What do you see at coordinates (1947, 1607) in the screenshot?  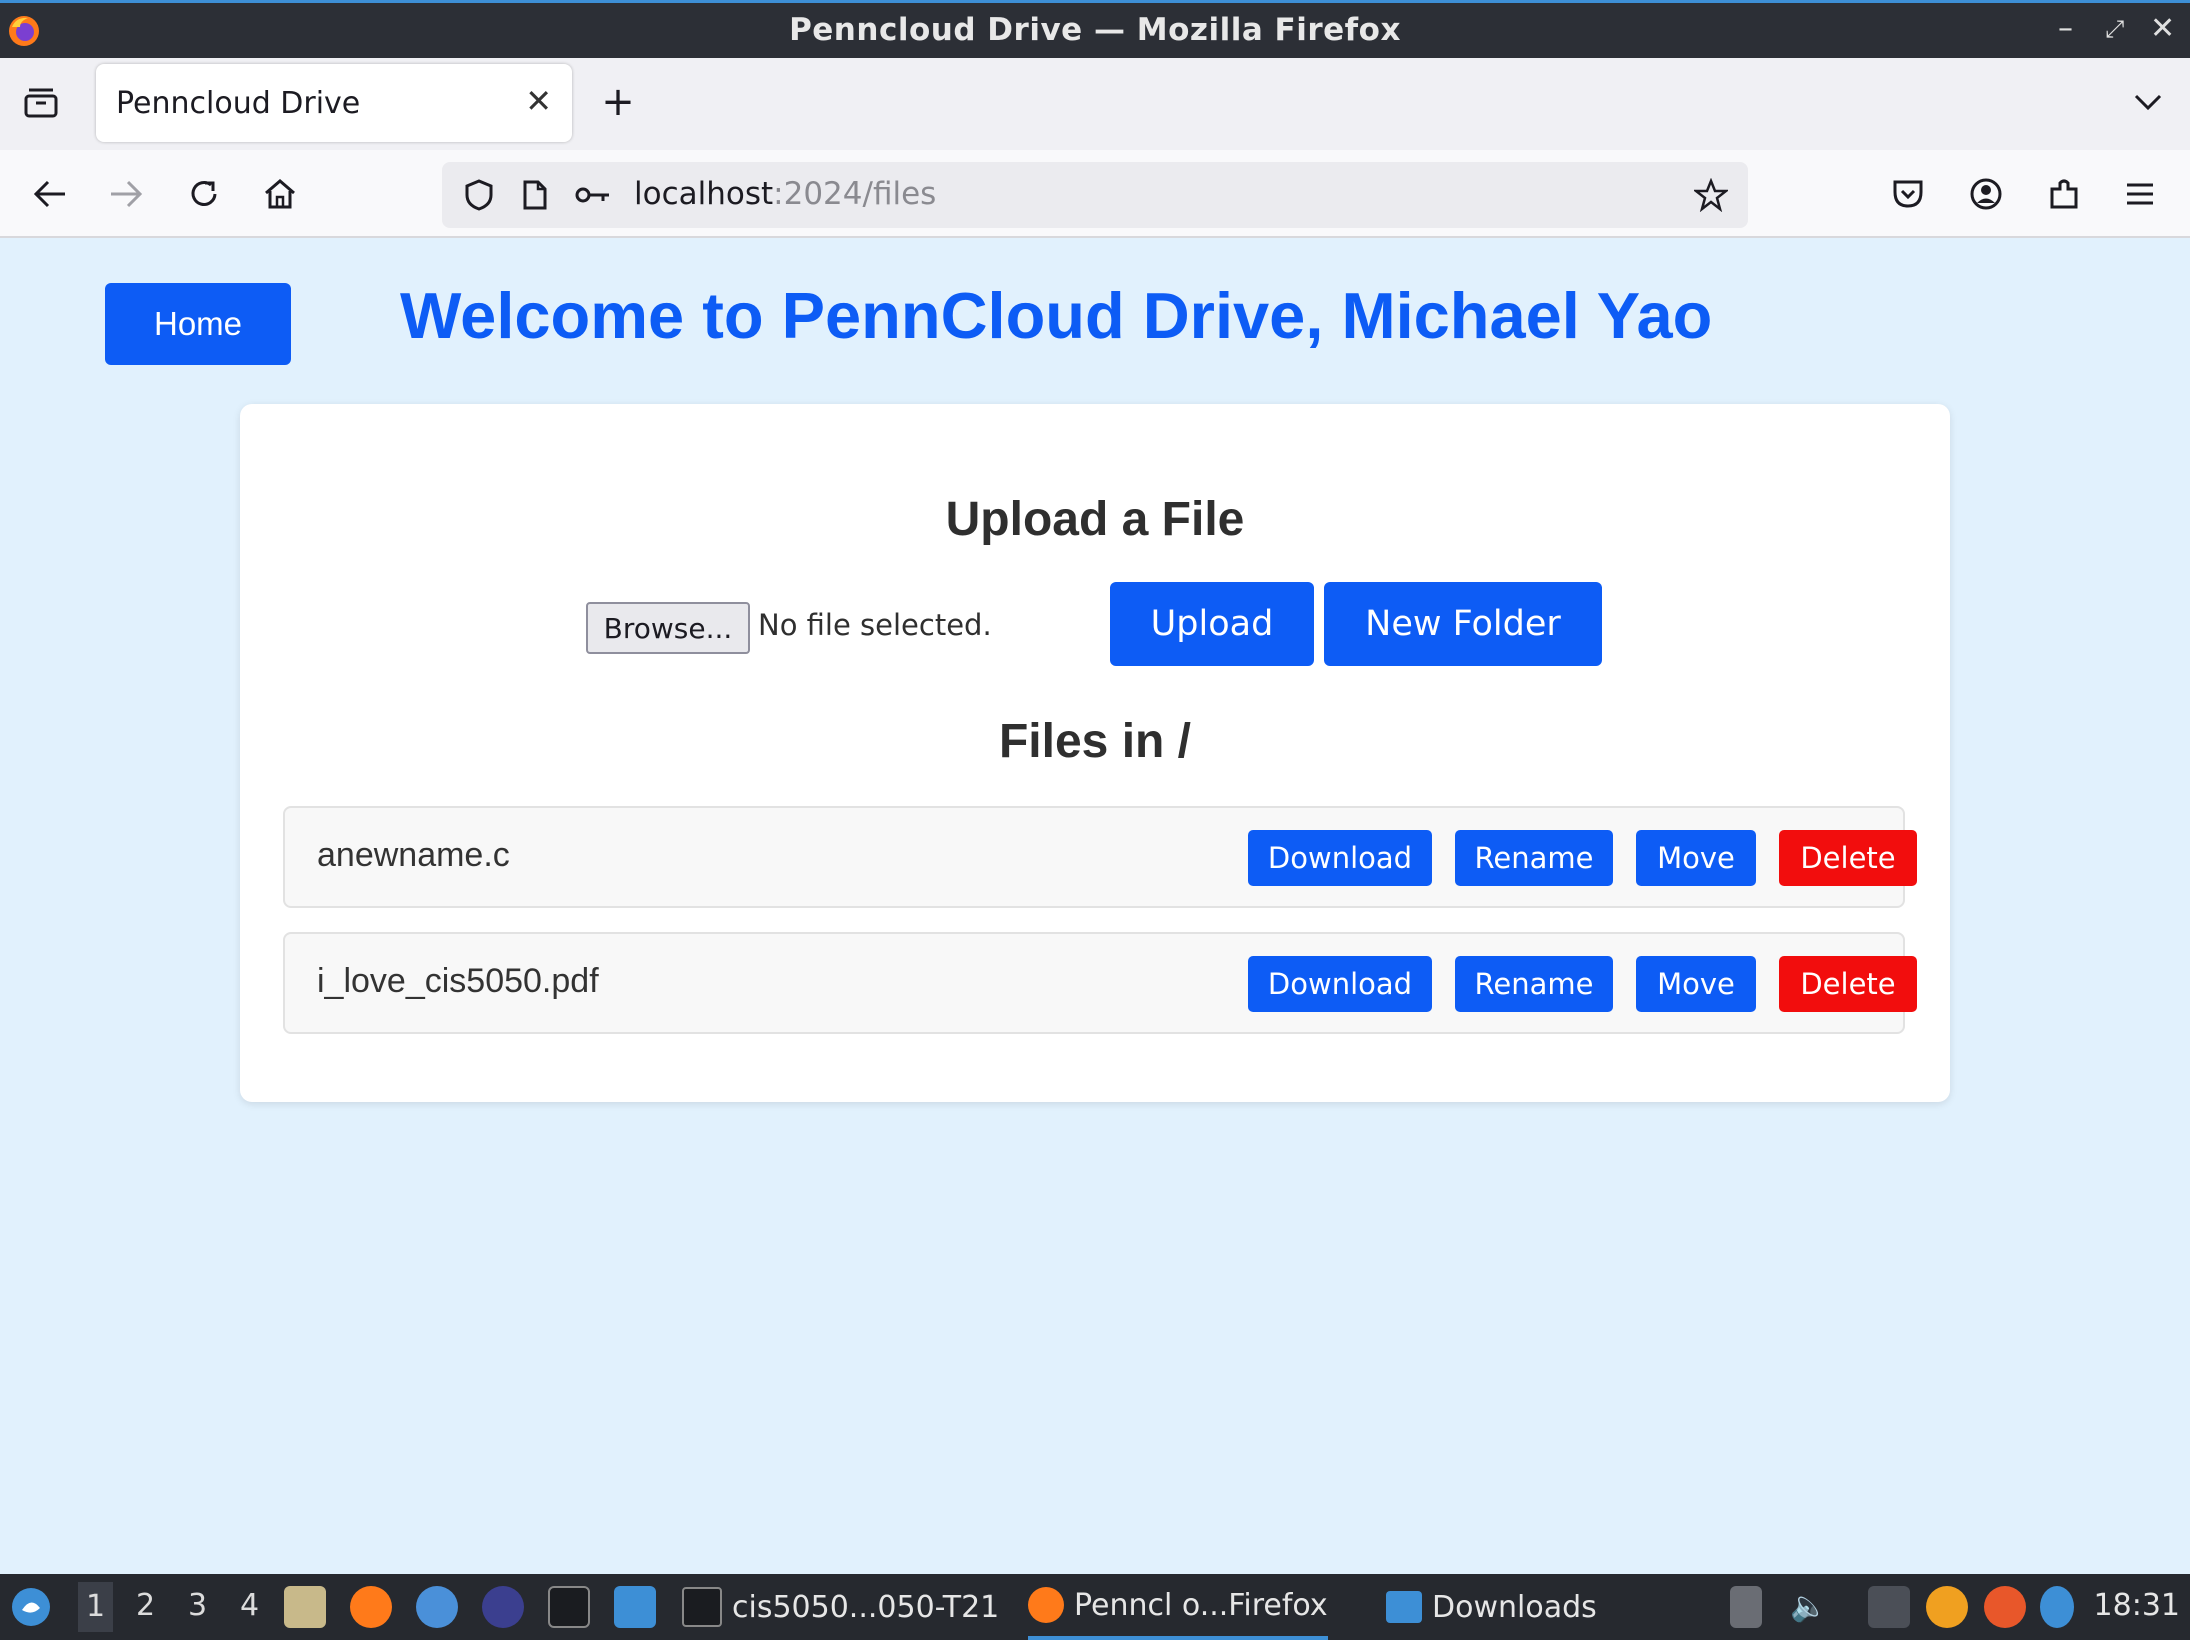 I see `network-tray-icon` at bounding box center [1947, 1607].